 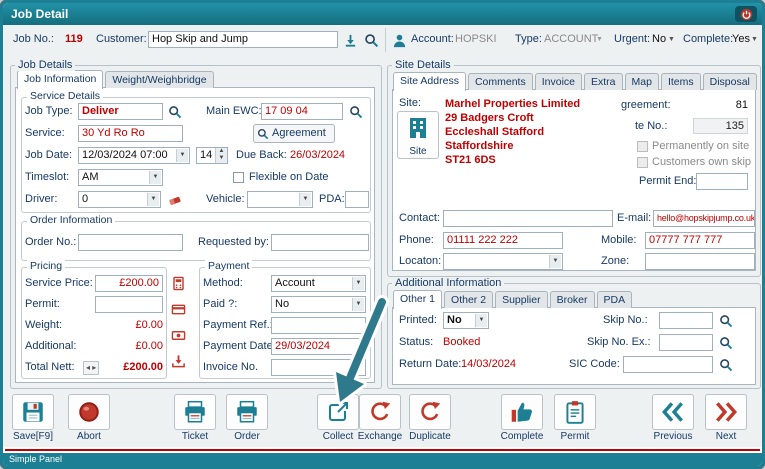 What do you see at coordinates (725, 342) in the screenshot?
I see `skip-no-ex-search-button` at bounding box center [725, 342].